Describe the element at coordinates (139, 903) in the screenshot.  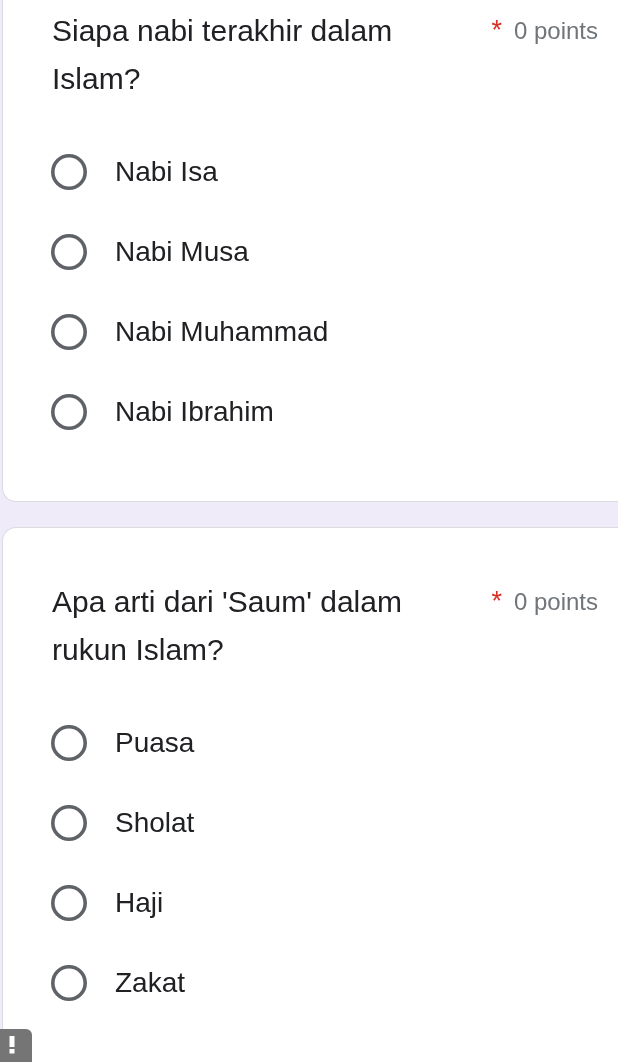
I see `option-label: Haji` at that location.